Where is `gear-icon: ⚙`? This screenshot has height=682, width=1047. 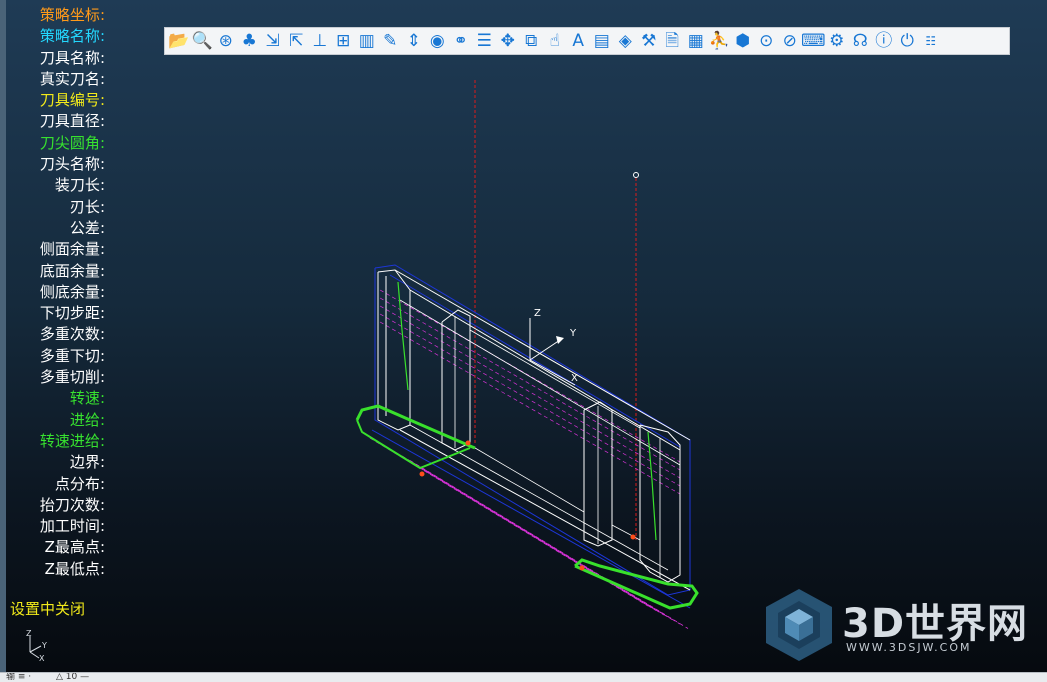
gear-icon: ⚙ is located at coordinates (837, 41).